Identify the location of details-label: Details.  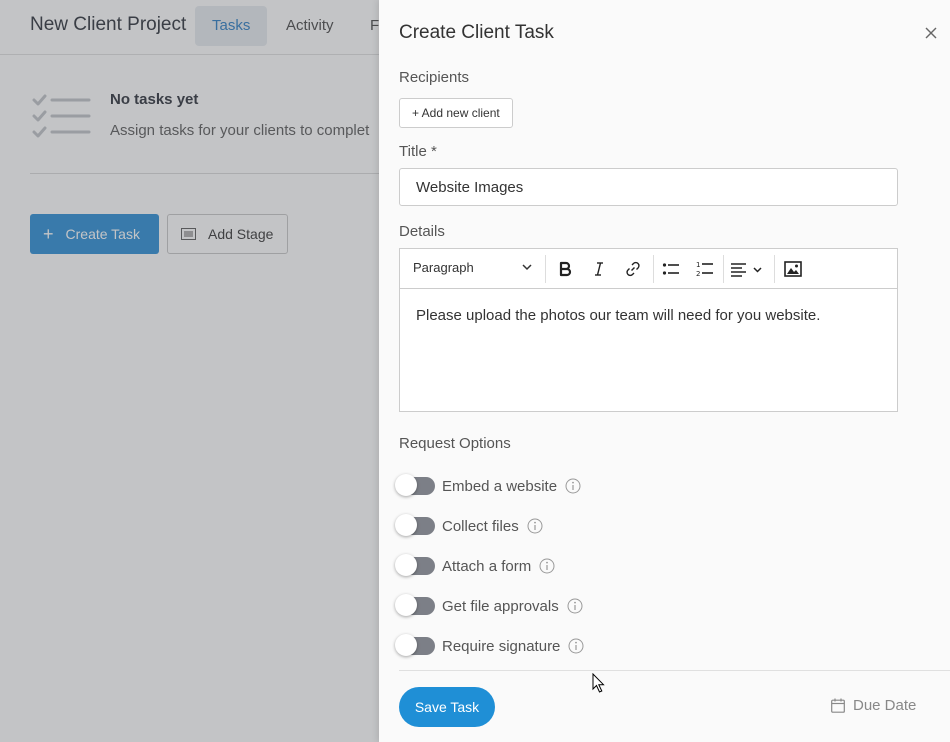
(422, 231).